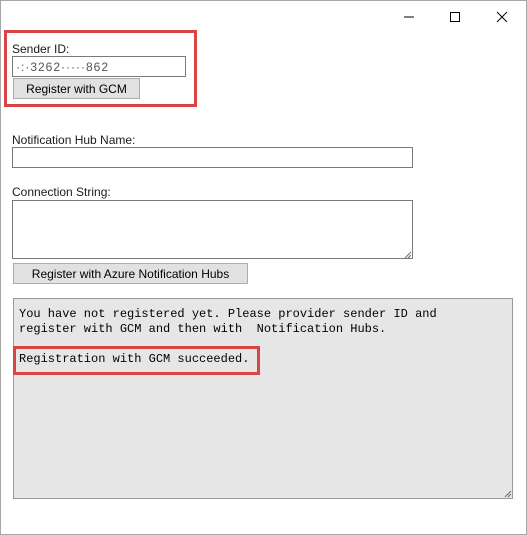 The height and width of the screenshot is (535, 527). I want to click on maximize-icon, so click(455, 17).